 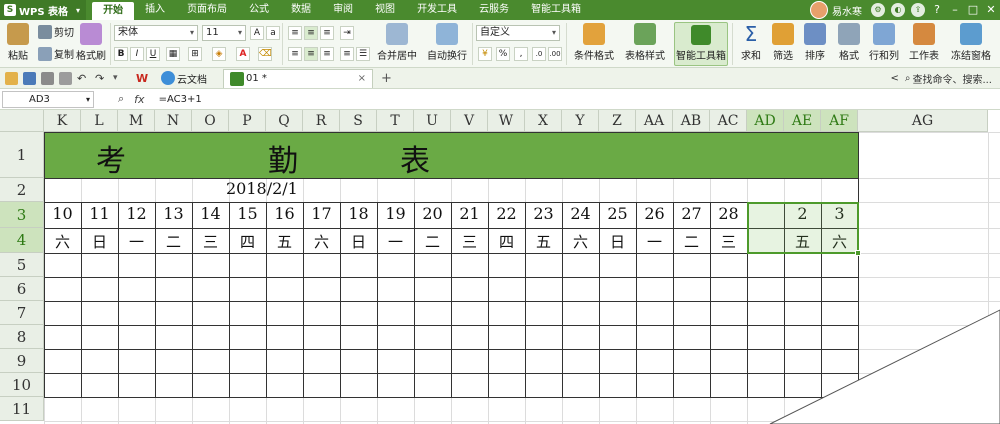 What do you see at coordinates (48, 99) in the screenshot?
I see `name-box: AD3 ▾` at bounding box center [48, 99].